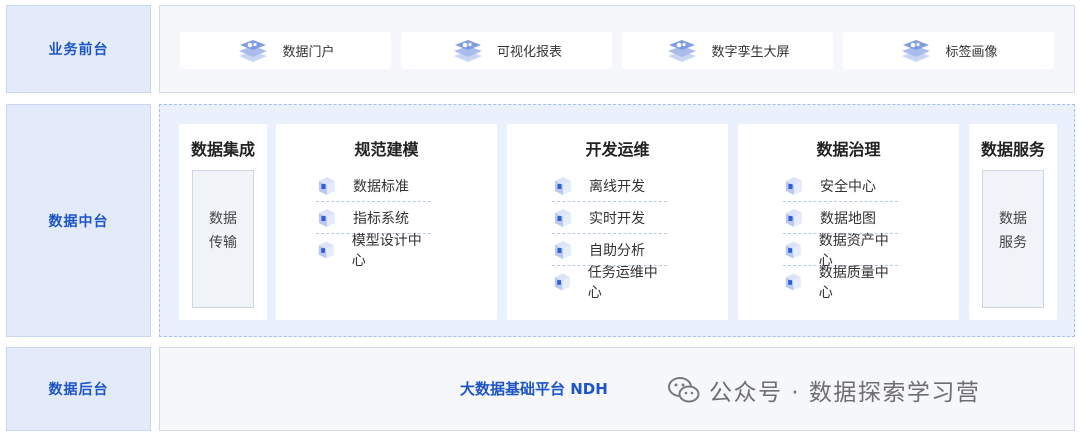  I want to click on layer-label-back: 数据后台, so click(78, 389).